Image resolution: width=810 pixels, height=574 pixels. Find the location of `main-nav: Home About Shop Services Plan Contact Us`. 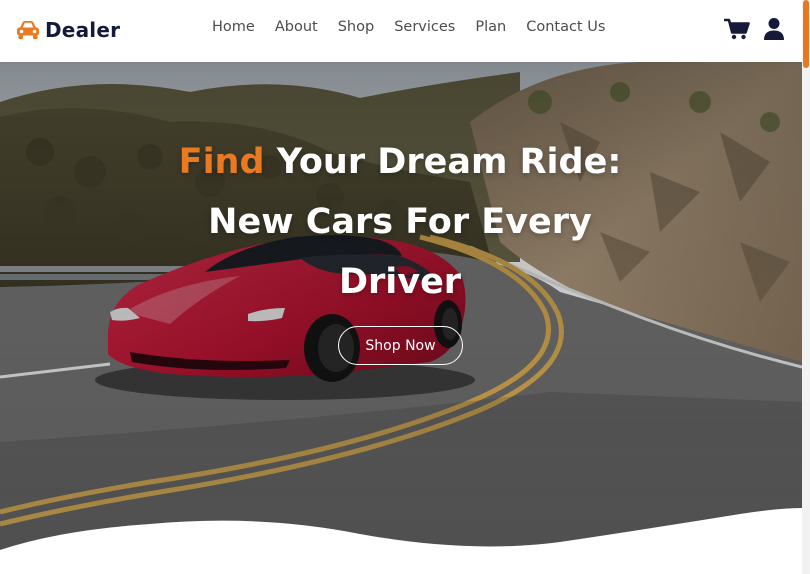

main-nav: Home About Shop Services Plan Contact Us is located at coordinates (408, 27).